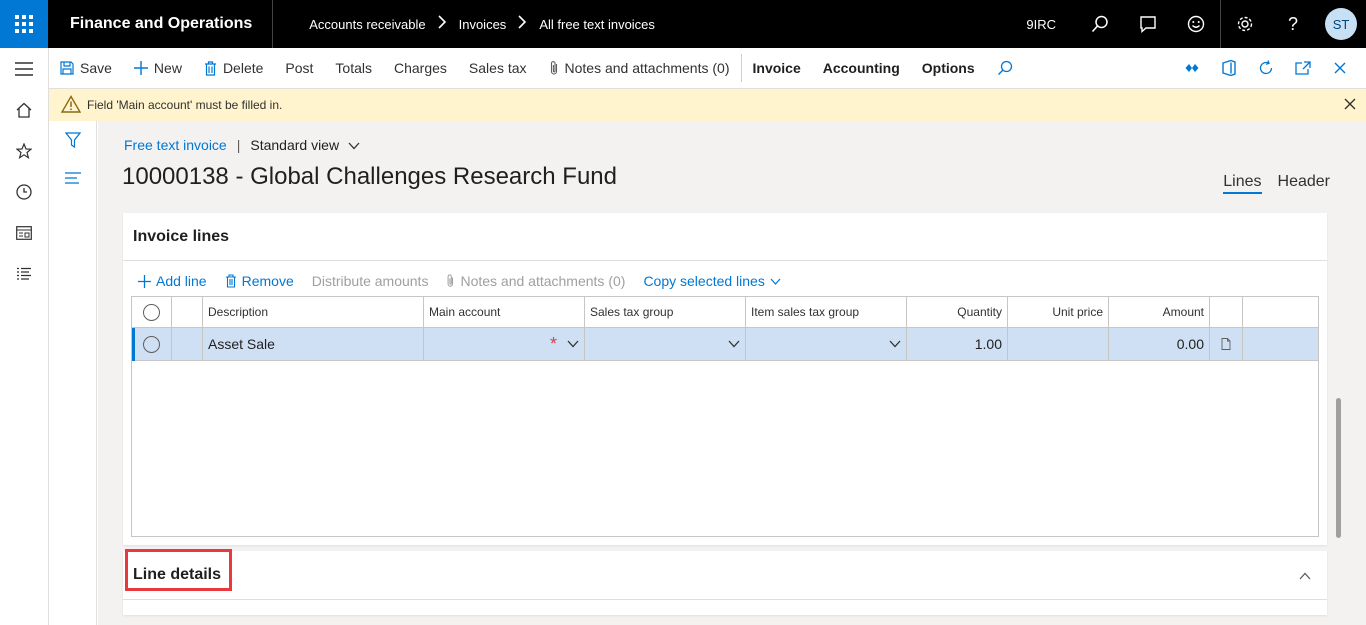  Describe the element at coordinates (67, 68) in the screenshot. I see `save-icon` at that location.